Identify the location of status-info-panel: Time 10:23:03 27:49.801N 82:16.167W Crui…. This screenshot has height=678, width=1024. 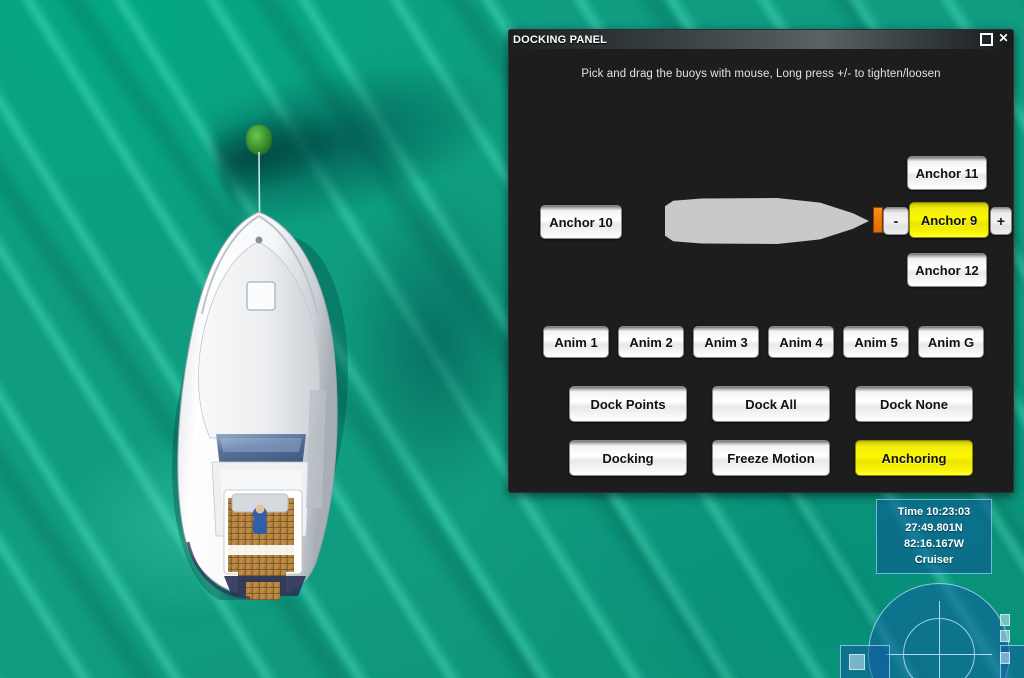
(934, 536).